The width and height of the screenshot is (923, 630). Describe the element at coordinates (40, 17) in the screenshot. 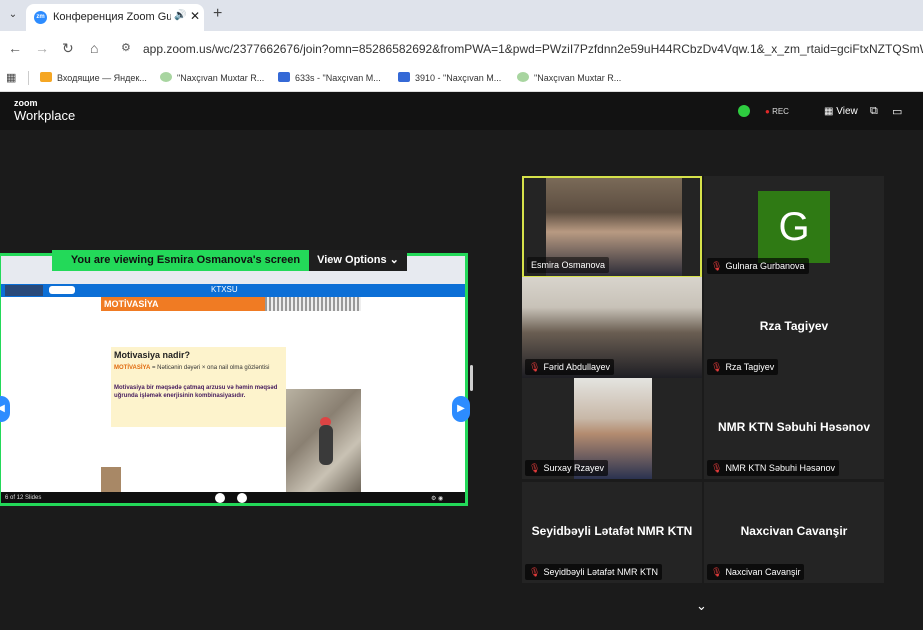

I see `zoom-favicon-icon: zm` at that location.